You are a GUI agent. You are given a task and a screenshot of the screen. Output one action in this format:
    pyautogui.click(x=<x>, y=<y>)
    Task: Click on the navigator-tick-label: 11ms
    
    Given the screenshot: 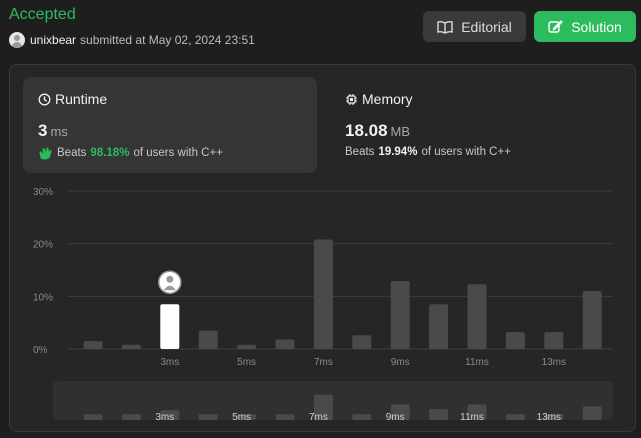 What is the action you would take?
    pyautogui.click(x=472, y=417)
    